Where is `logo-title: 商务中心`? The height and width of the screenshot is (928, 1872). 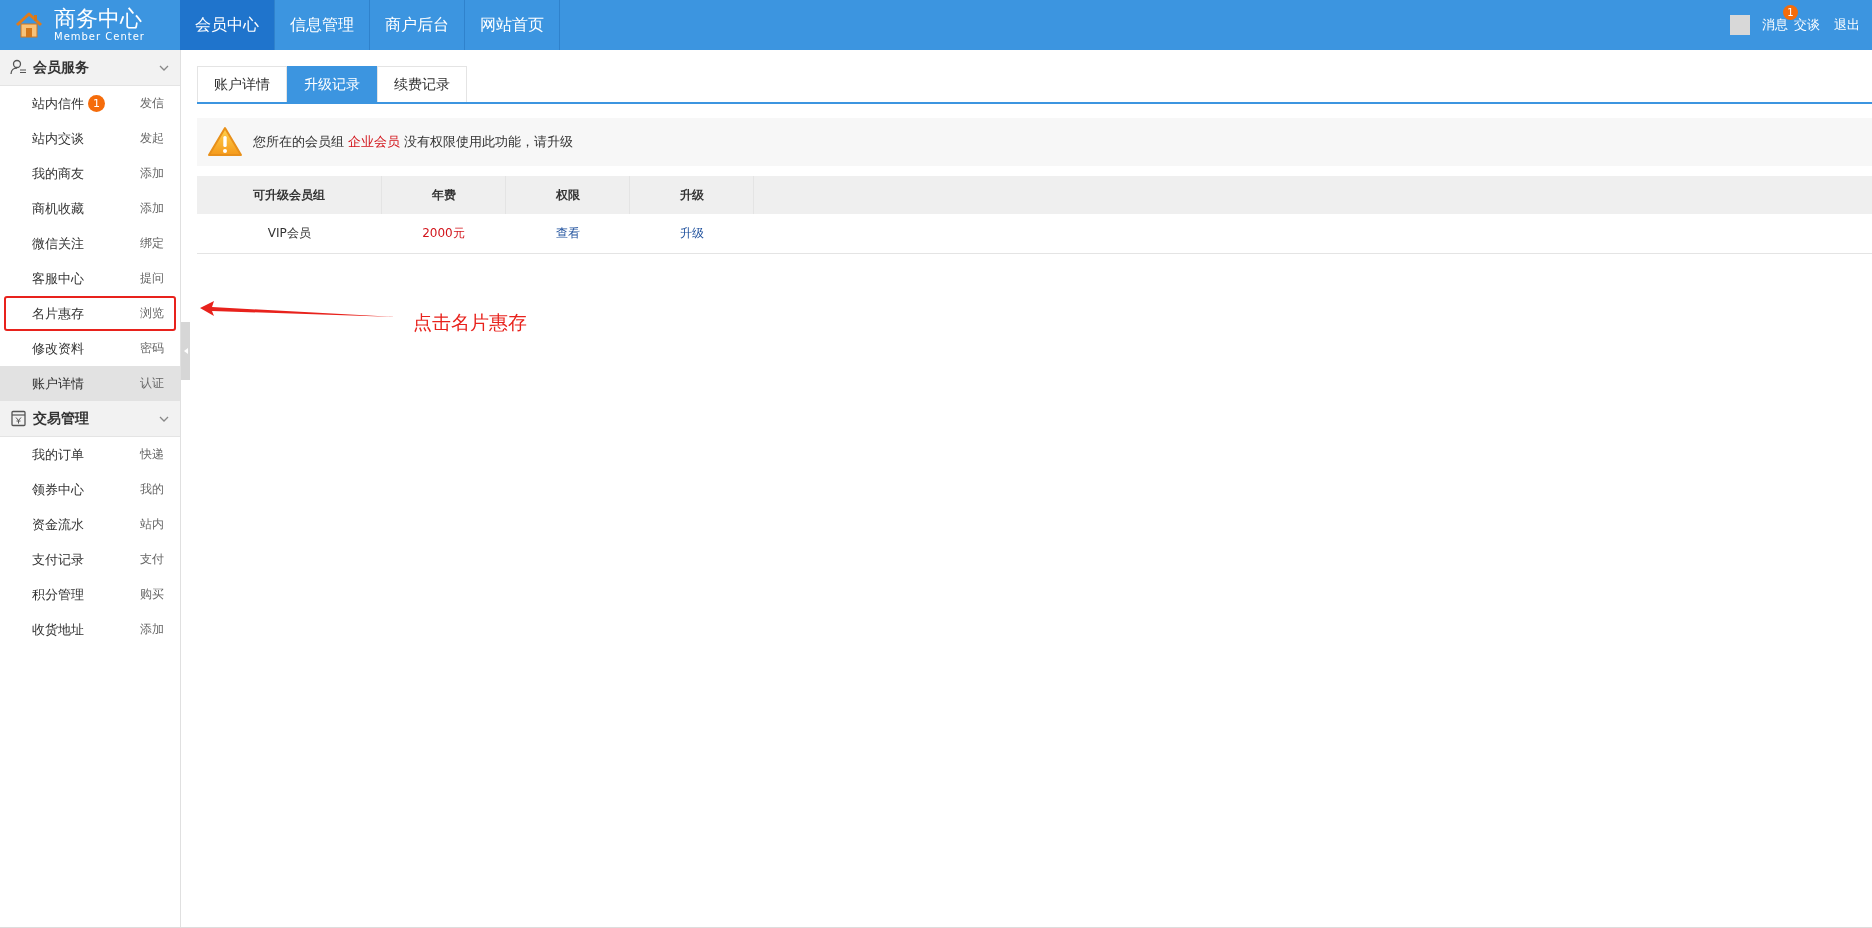
logo-title: 商务中心 is located at coordinates (98, 19).